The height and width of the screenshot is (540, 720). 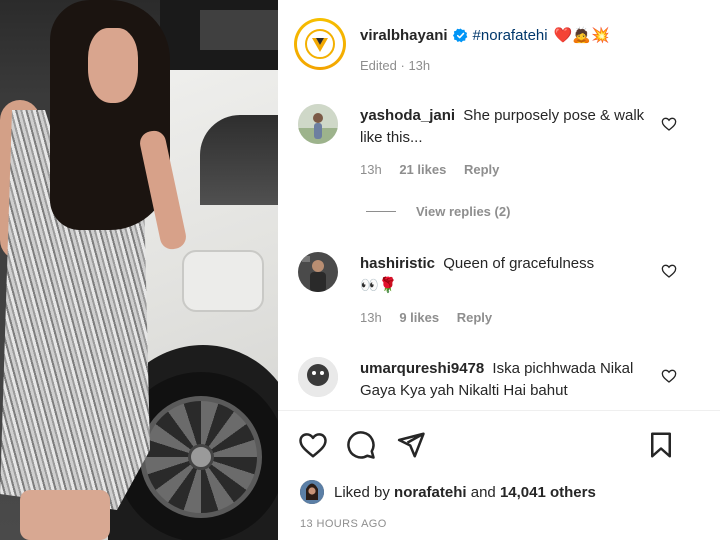 What do you see at coordinates (419, 317) in the screenshot?
I see `comment-likes: 9 likes` at bounding box center [419, 317].